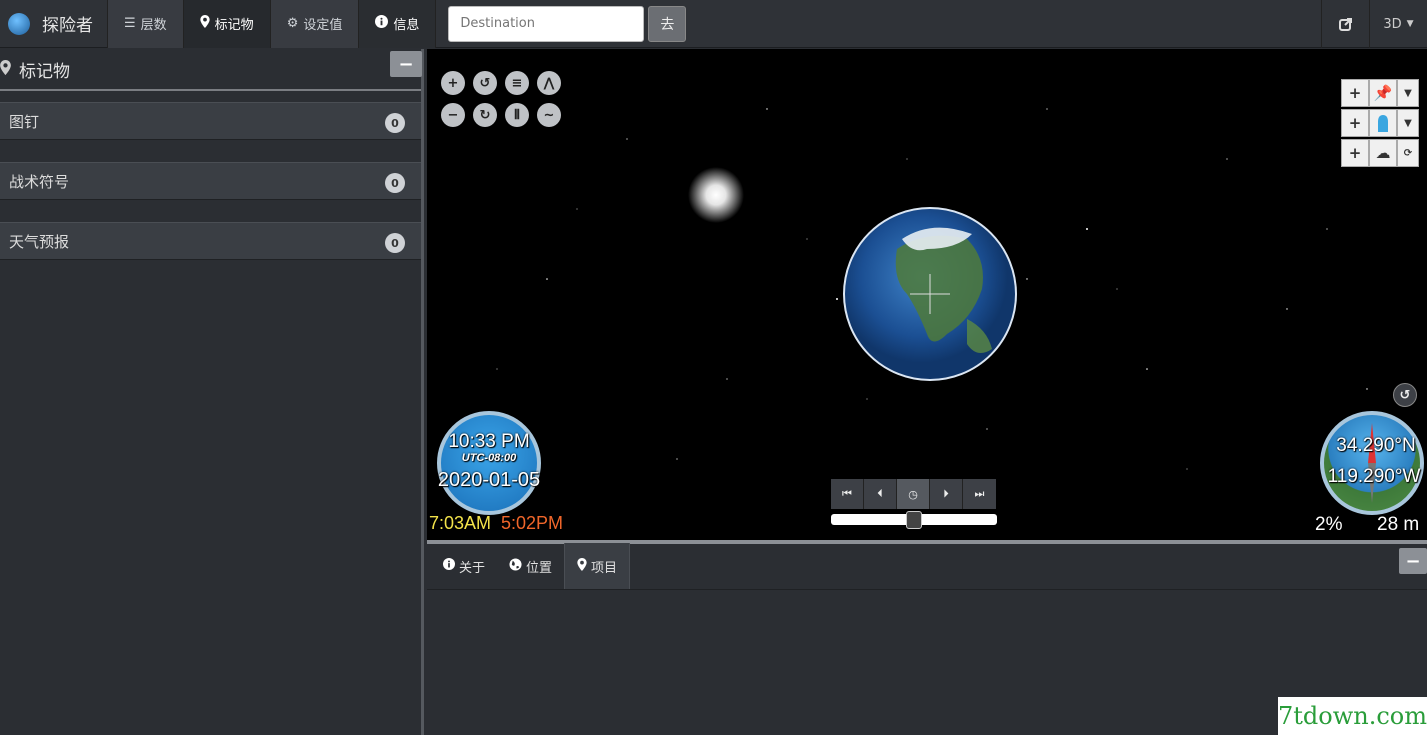  I want to click on globe-logo-icon, so click(19, 23).